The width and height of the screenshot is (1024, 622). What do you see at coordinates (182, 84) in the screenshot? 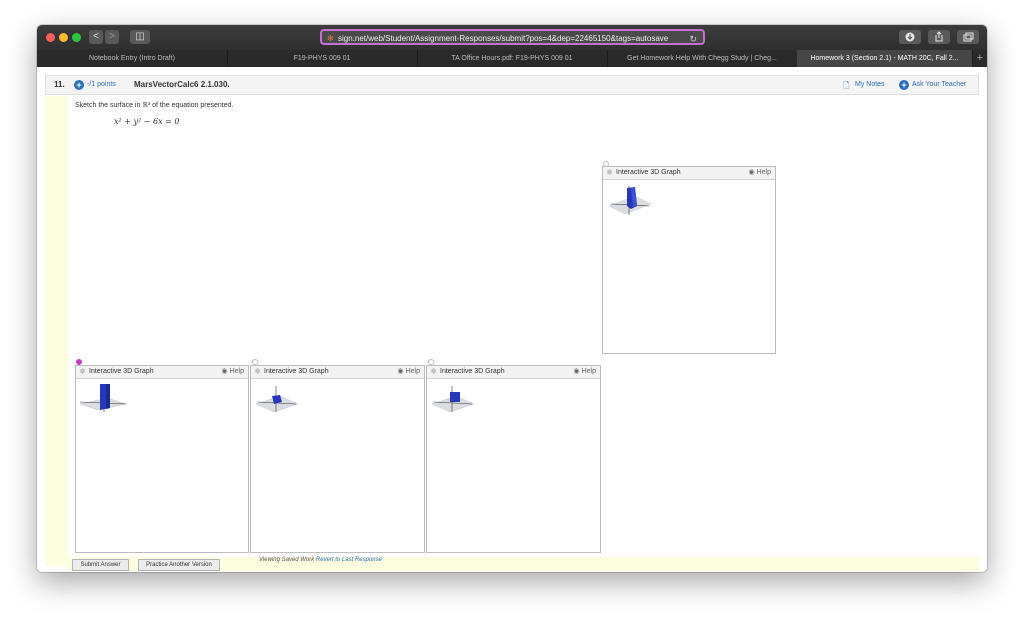
I see `question-id: MarsVectorCalc6 2.1.030.` at bounding box center [182, 84].